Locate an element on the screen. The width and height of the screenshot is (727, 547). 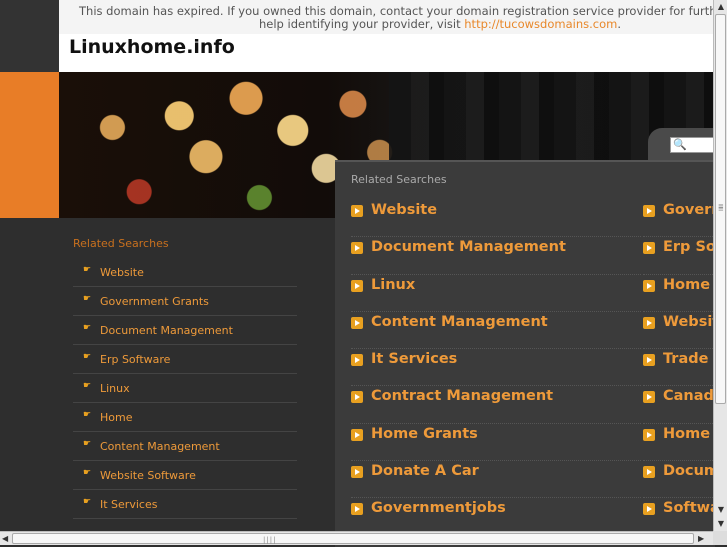
related-link: Home G is located at coordinates (679, 443).